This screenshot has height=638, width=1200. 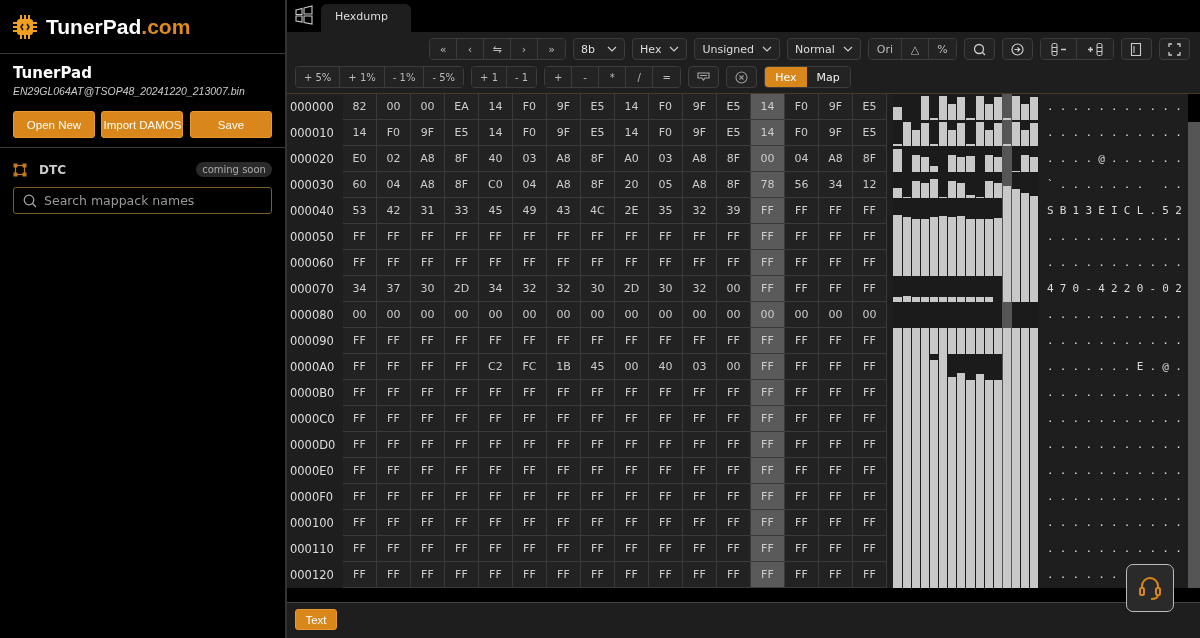 What do you see at coordinates (733, 211) in the screenshot?
I see `hex-cell: 39` at bounding box center [733, 211].